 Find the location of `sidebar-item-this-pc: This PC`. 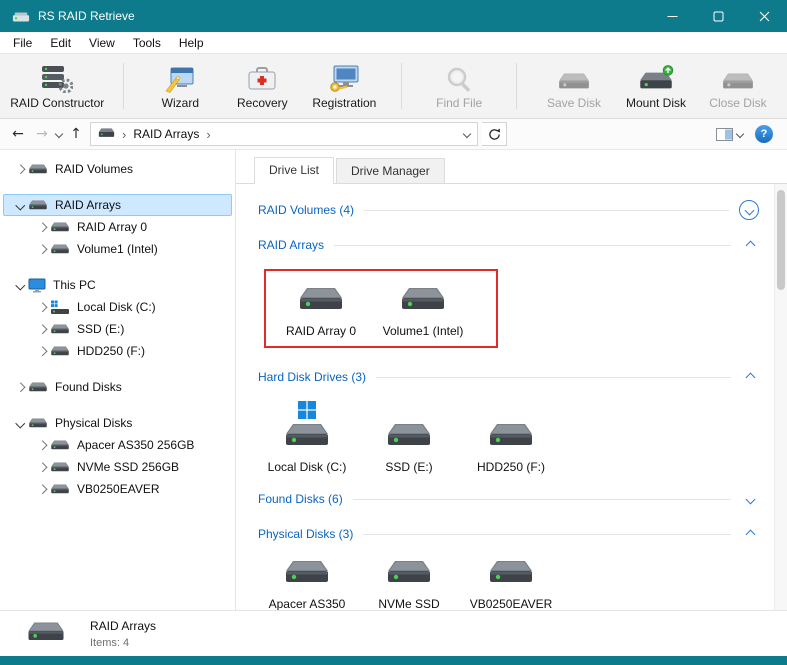

sidebar-item-this-pc: This PC is located at coordinates (117, 285).